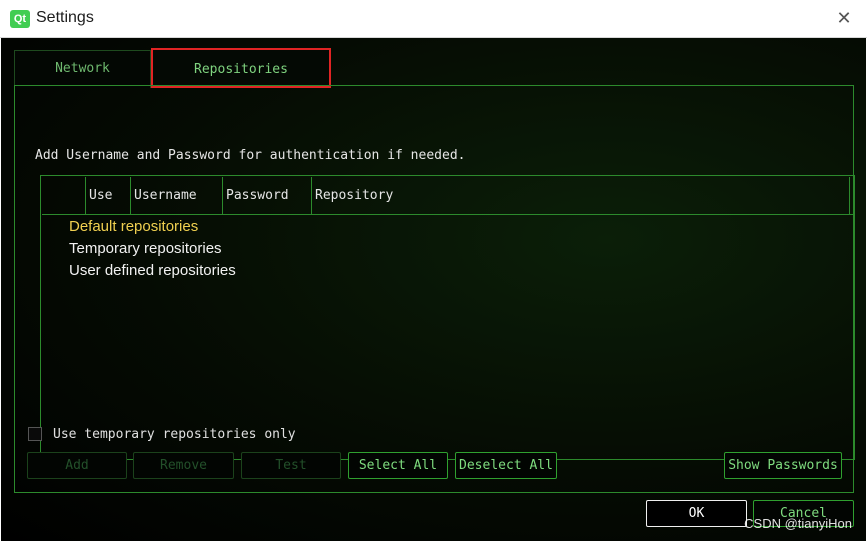 This screenshot has height=542, width=867. What do you see at coordinates (177, 195) in the screenshot?
I see `column-header-username: Username` at bounding box center [177, 195].